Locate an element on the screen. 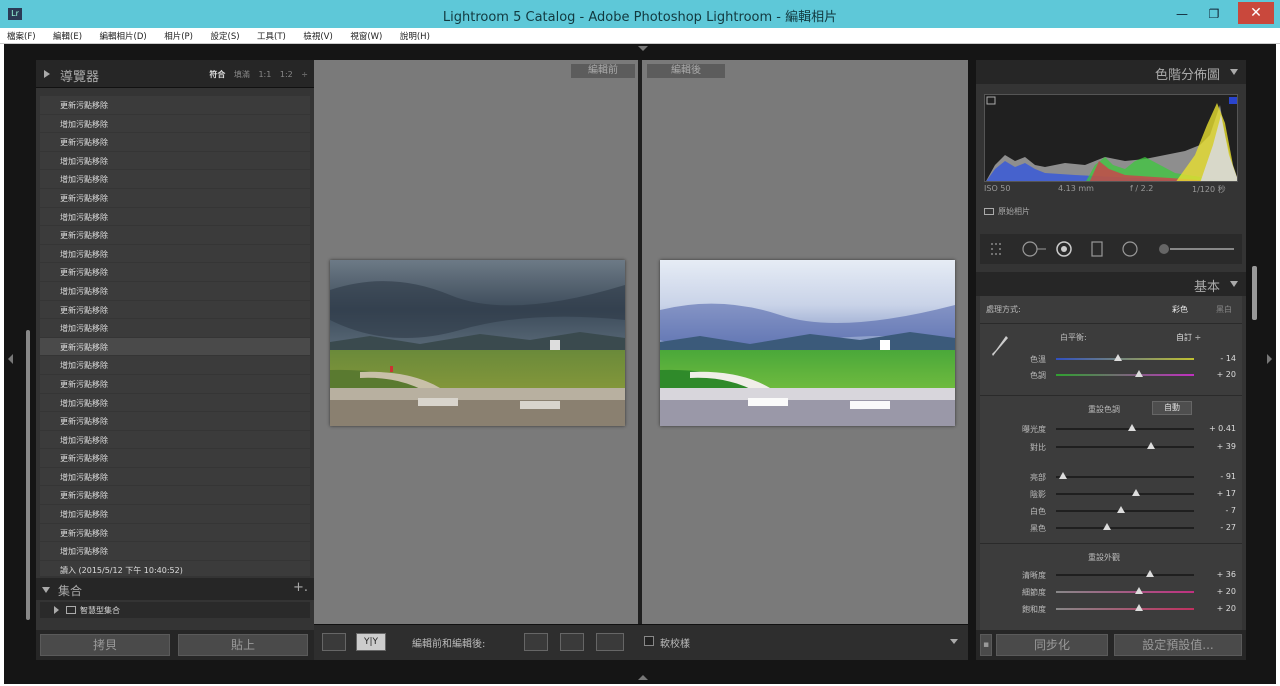  treatment-color-option: 彩色 is located at coordinates (1180, 309).